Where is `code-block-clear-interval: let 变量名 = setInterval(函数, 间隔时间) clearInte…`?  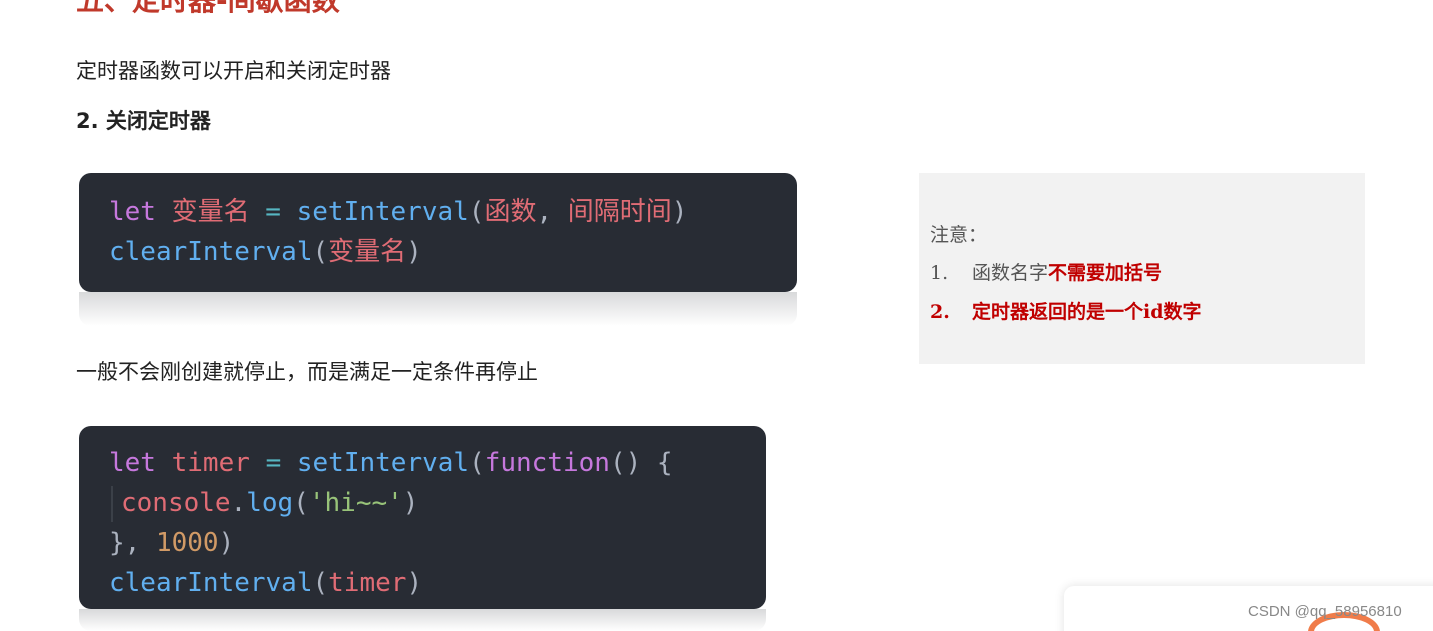 code-block-clear-interval: let 变量名 = setInterval(函数, 间隔时间) clearInte… is located at coordinates (438, 232).